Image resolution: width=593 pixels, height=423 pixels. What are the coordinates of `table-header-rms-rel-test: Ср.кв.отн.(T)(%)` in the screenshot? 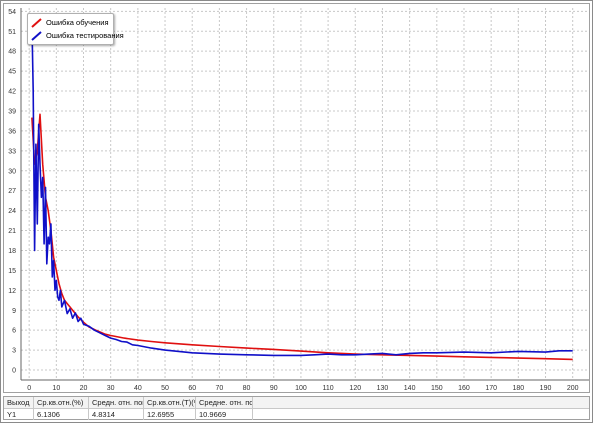 It's located at (170, 402).